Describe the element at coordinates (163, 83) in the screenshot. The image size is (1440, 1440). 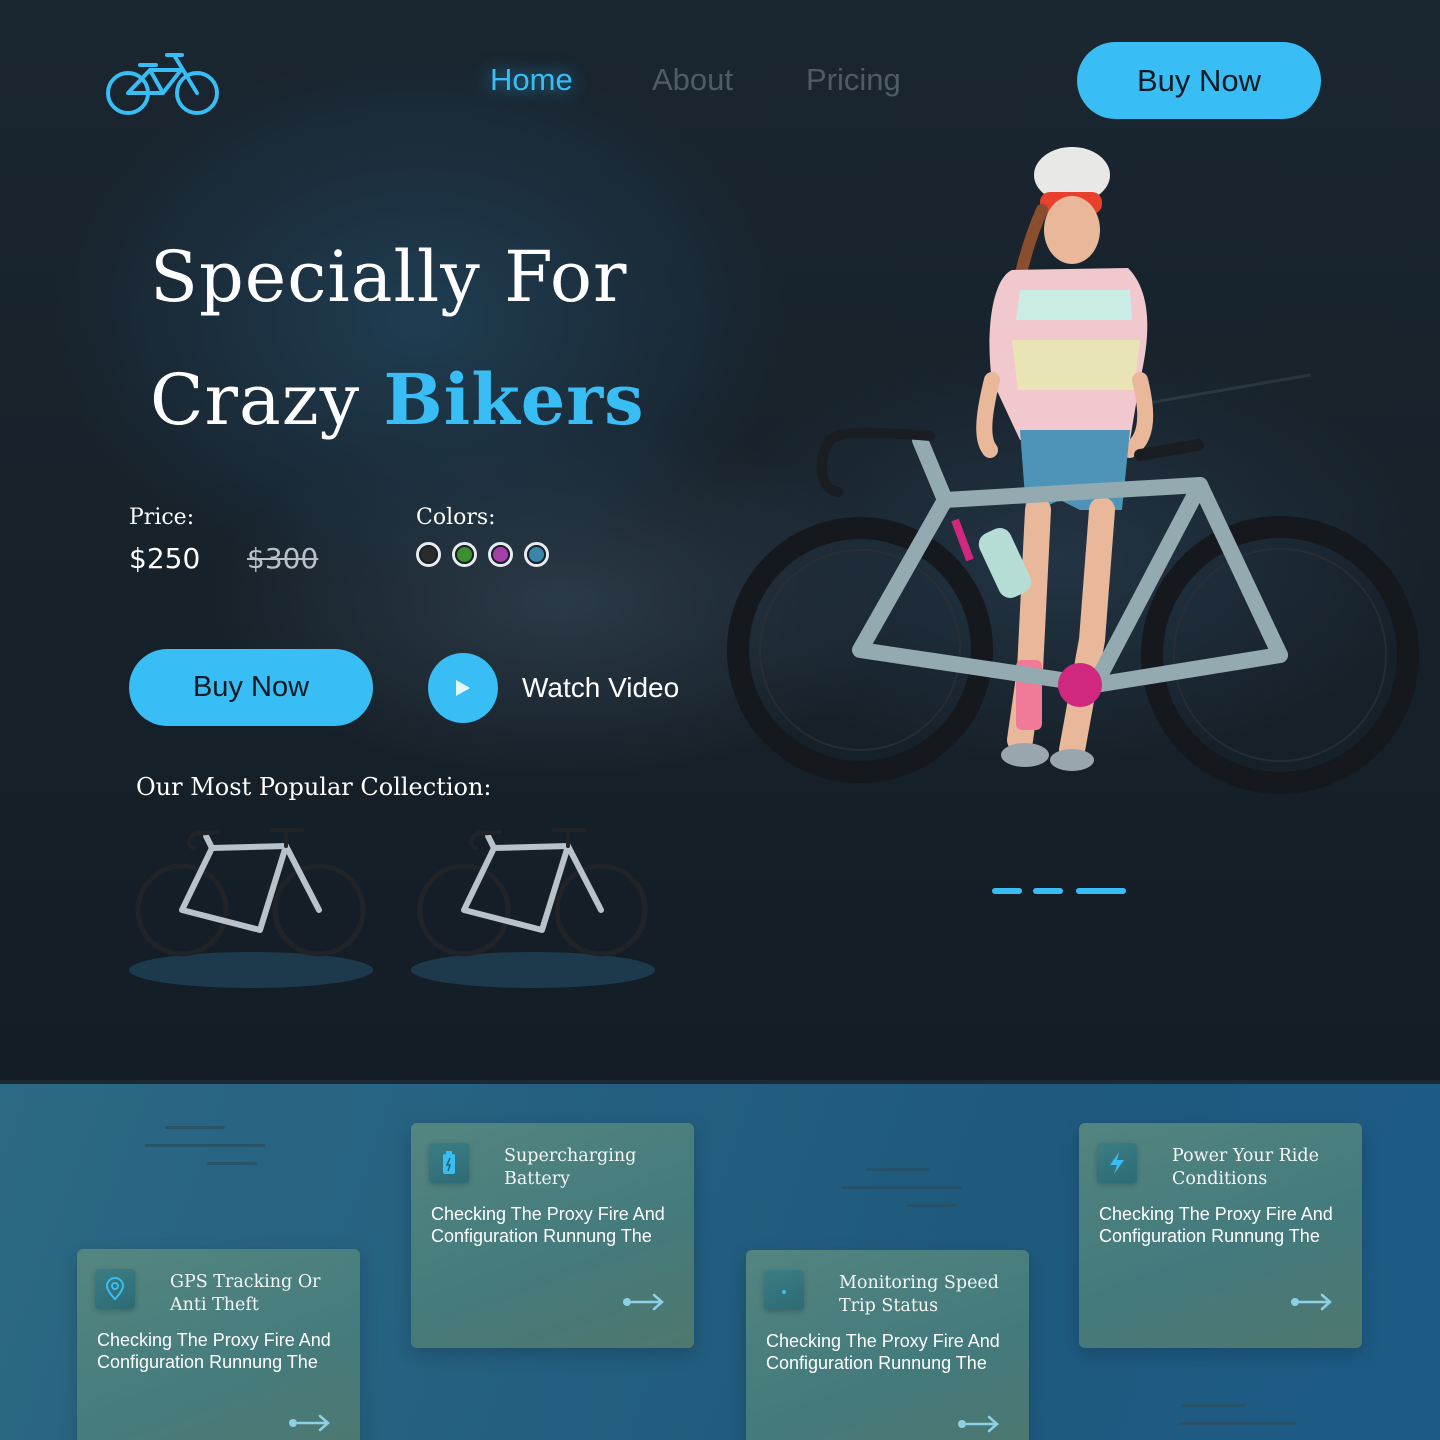
I see `bicycle-logo-icon` at that location.